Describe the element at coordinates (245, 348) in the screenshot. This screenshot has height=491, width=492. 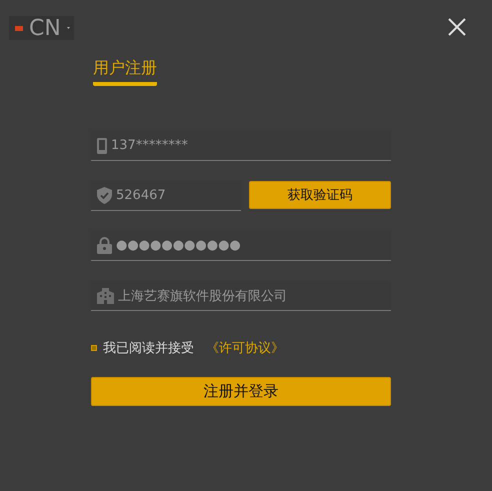
I see `license-link: 《许可协议》` at that location.